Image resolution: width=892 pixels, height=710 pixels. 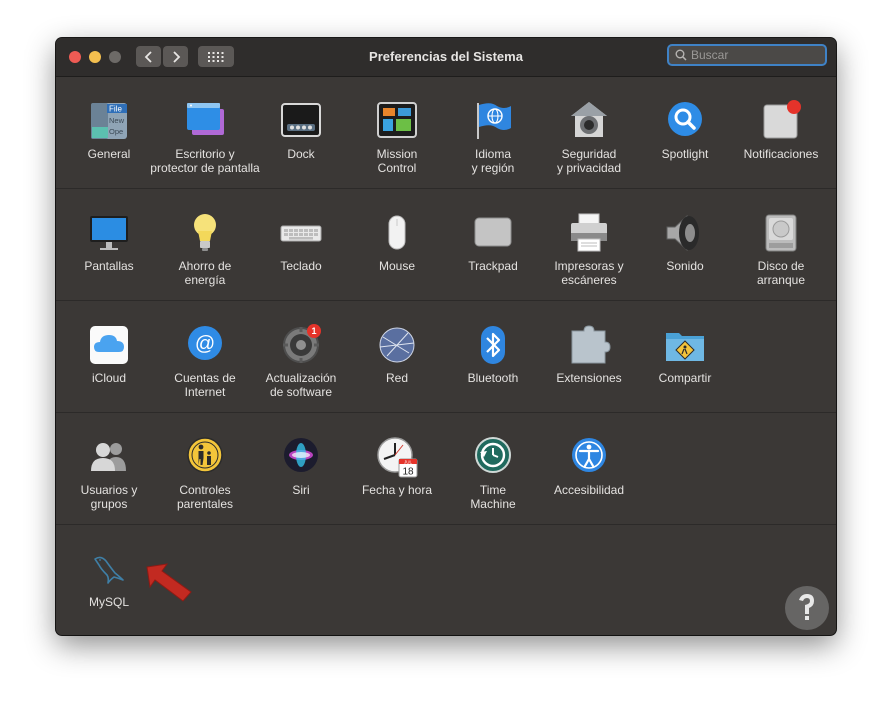 I want to click on pane-displays: Pantallas, so click(x=109, y=245).